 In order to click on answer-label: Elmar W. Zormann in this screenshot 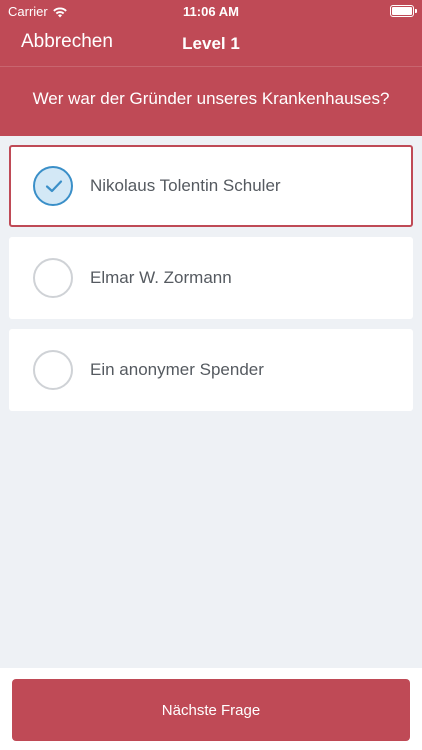, I will do `click(161, 277)`.